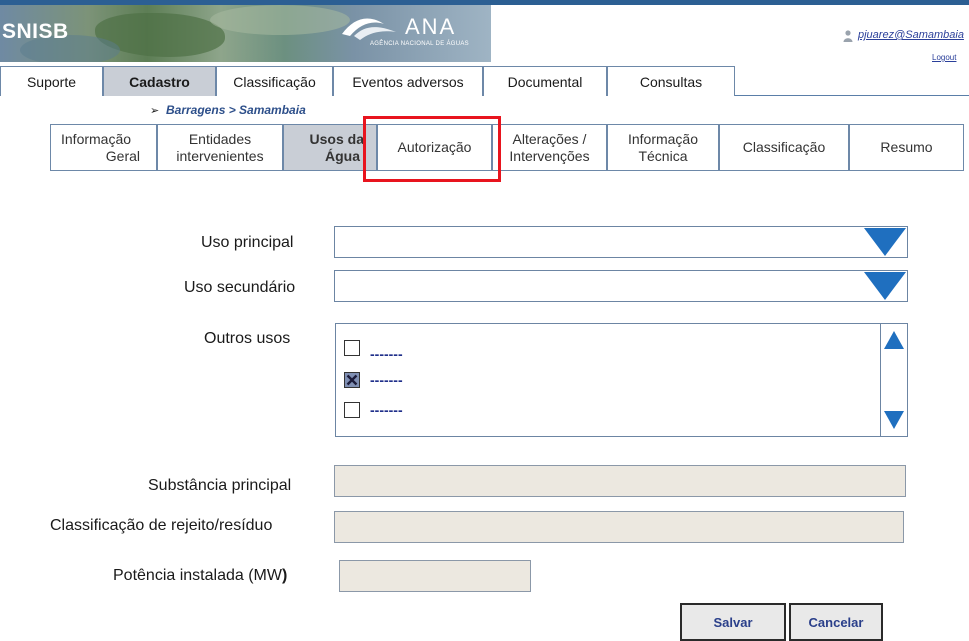 Image resolution: width=969 pixels, height=641 pixels. Describe the element at coordinates (161, 525) in the screenshot. I see `classificacao-rejeito-label: Classificação de rejeito/resíduo` at that location.